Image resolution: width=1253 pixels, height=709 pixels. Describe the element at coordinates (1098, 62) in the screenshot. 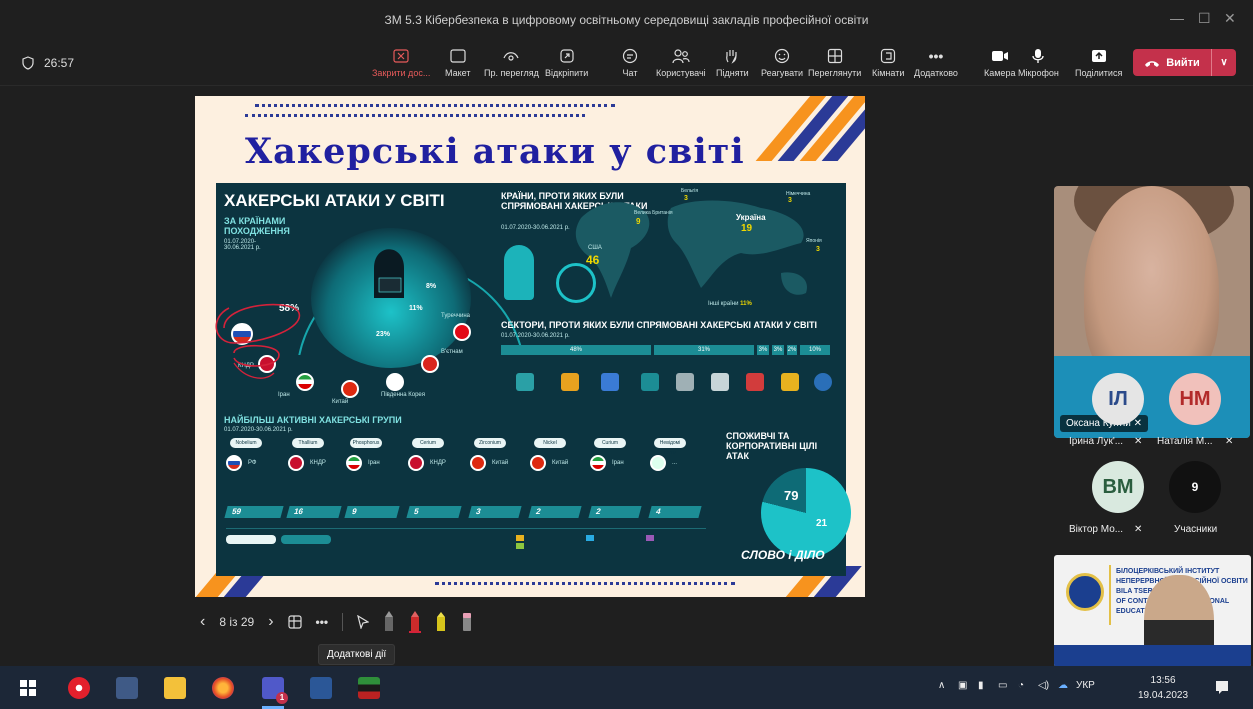

I see `share-button: Поділитися` at that location.